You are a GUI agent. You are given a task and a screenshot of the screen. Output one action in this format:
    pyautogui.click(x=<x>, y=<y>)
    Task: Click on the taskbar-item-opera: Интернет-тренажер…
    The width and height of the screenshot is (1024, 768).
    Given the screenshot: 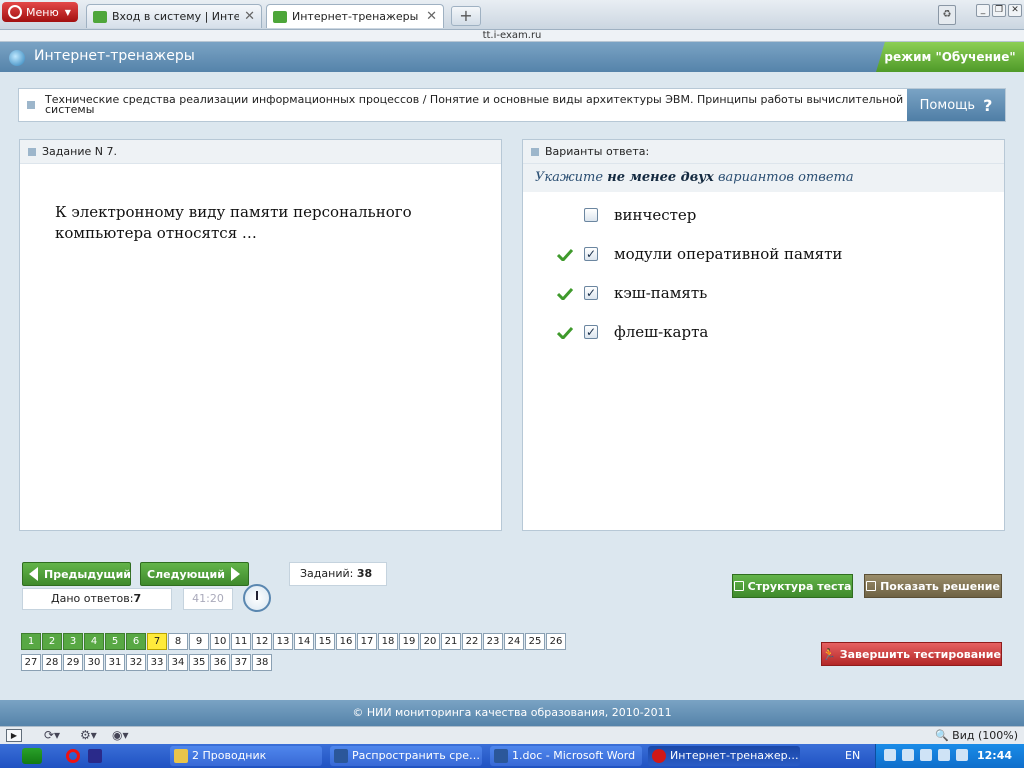 What is the action you would take?
    pyautogui.click(x=724, y=756)
    